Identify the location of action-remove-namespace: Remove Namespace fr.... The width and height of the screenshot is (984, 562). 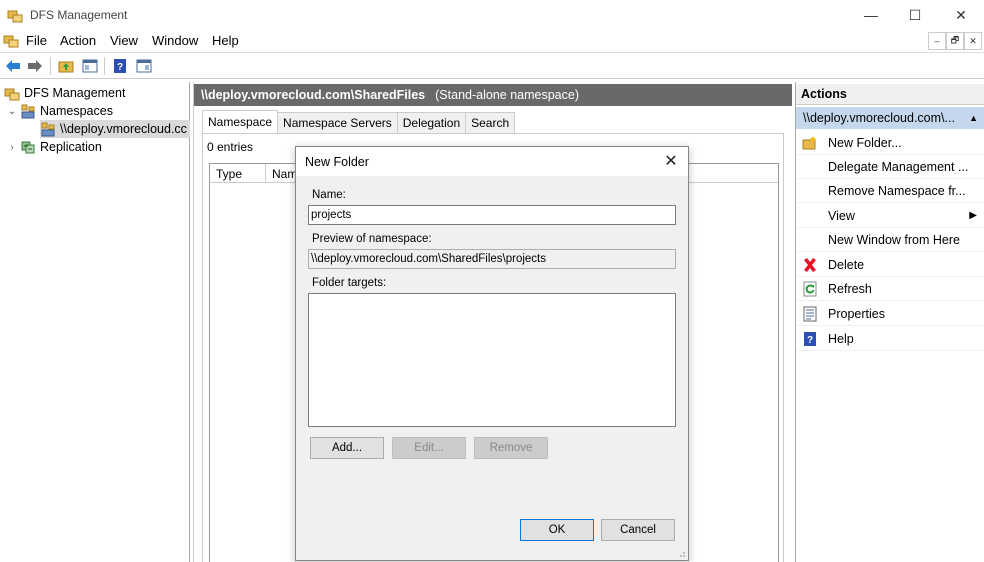
(890, 191).